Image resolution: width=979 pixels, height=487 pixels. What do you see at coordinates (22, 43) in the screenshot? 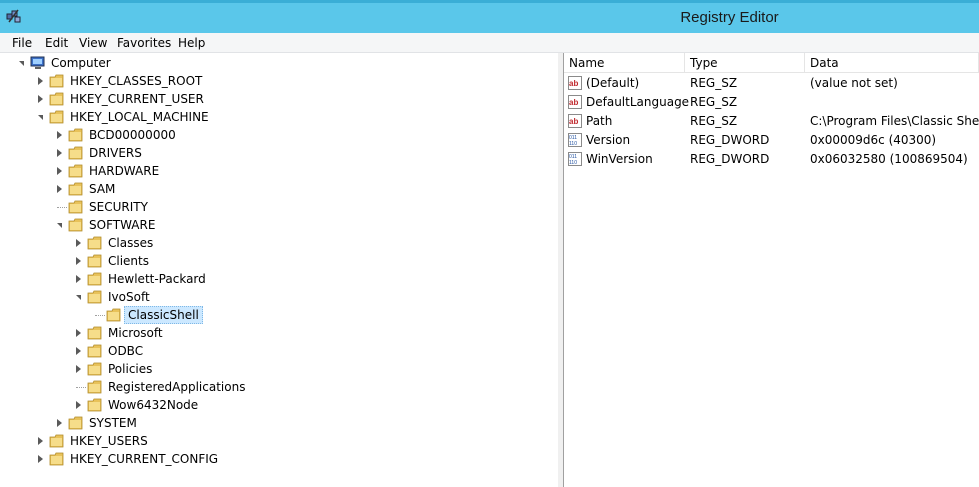
I see `menu-file: File` at bounding box center [22, 43].